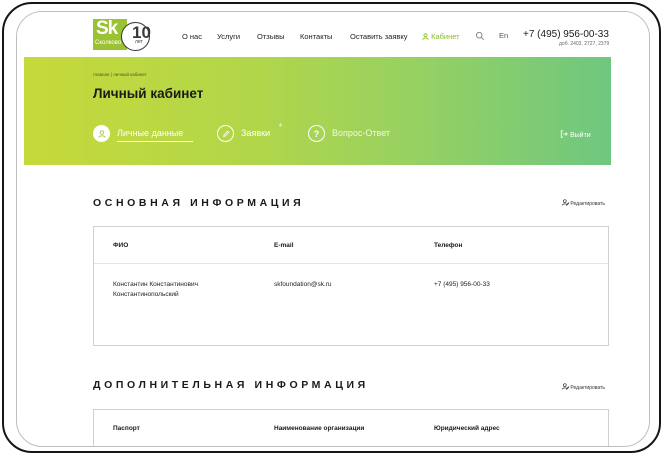 The height and width of the screenshot is (456, 664). What do you see at coordinates (284, 245) in the screenshot?
I see `column-email: E-mail` at bounding box center [284, 245].